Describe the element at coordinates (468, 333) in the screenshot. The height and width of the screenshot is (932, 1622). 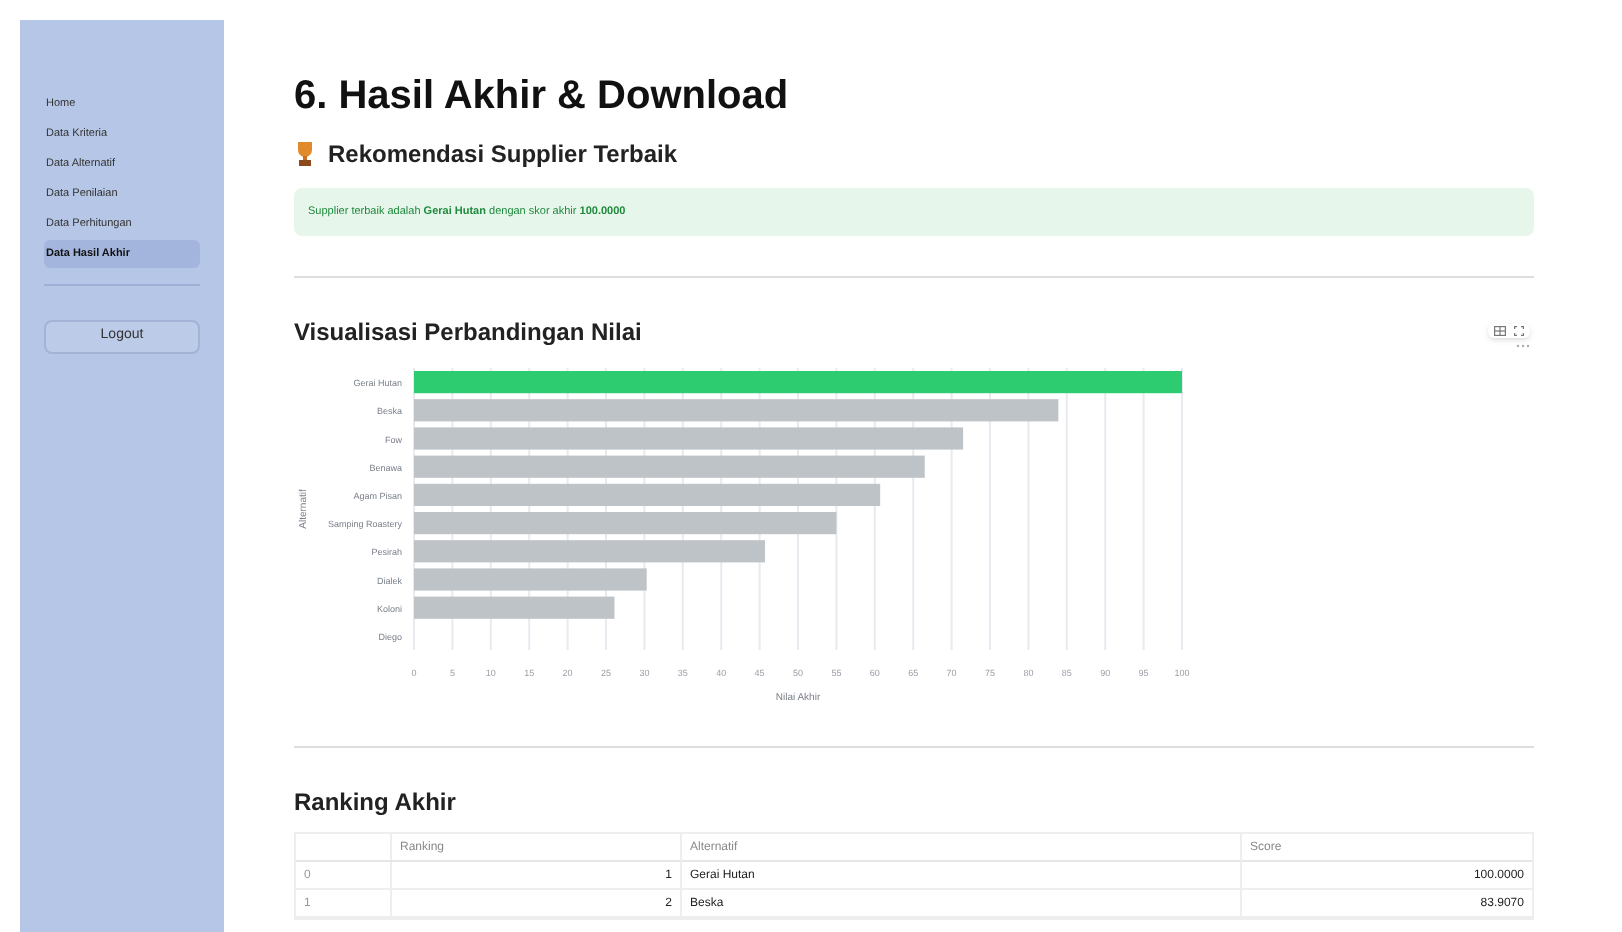
I see `section-heading: Visualisasi Perbandingan Nilai` at that location.